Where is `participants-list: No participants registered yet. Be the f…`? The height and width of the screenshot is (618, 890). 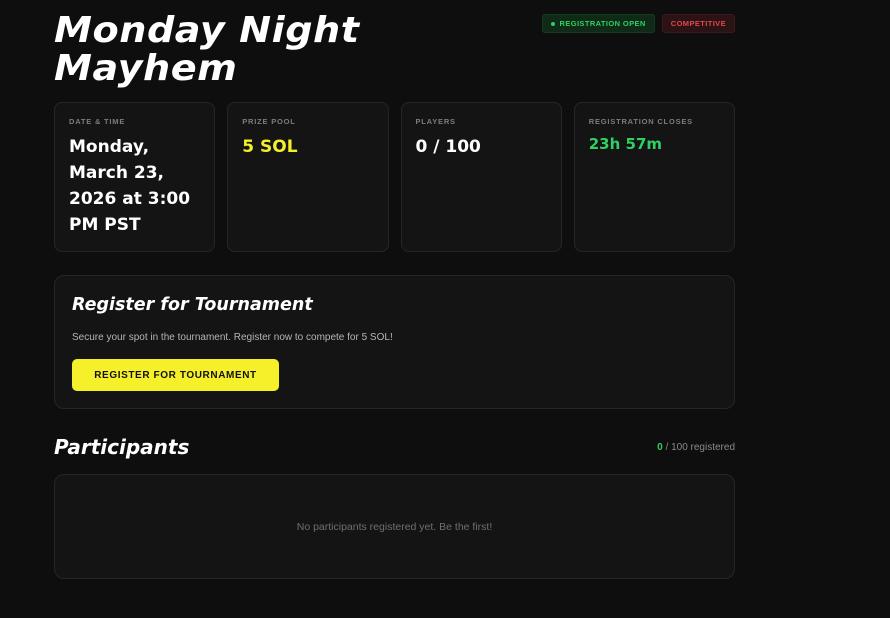 participants-list: No participants registered yet. Be the f… is located at coordinates (394, 526).